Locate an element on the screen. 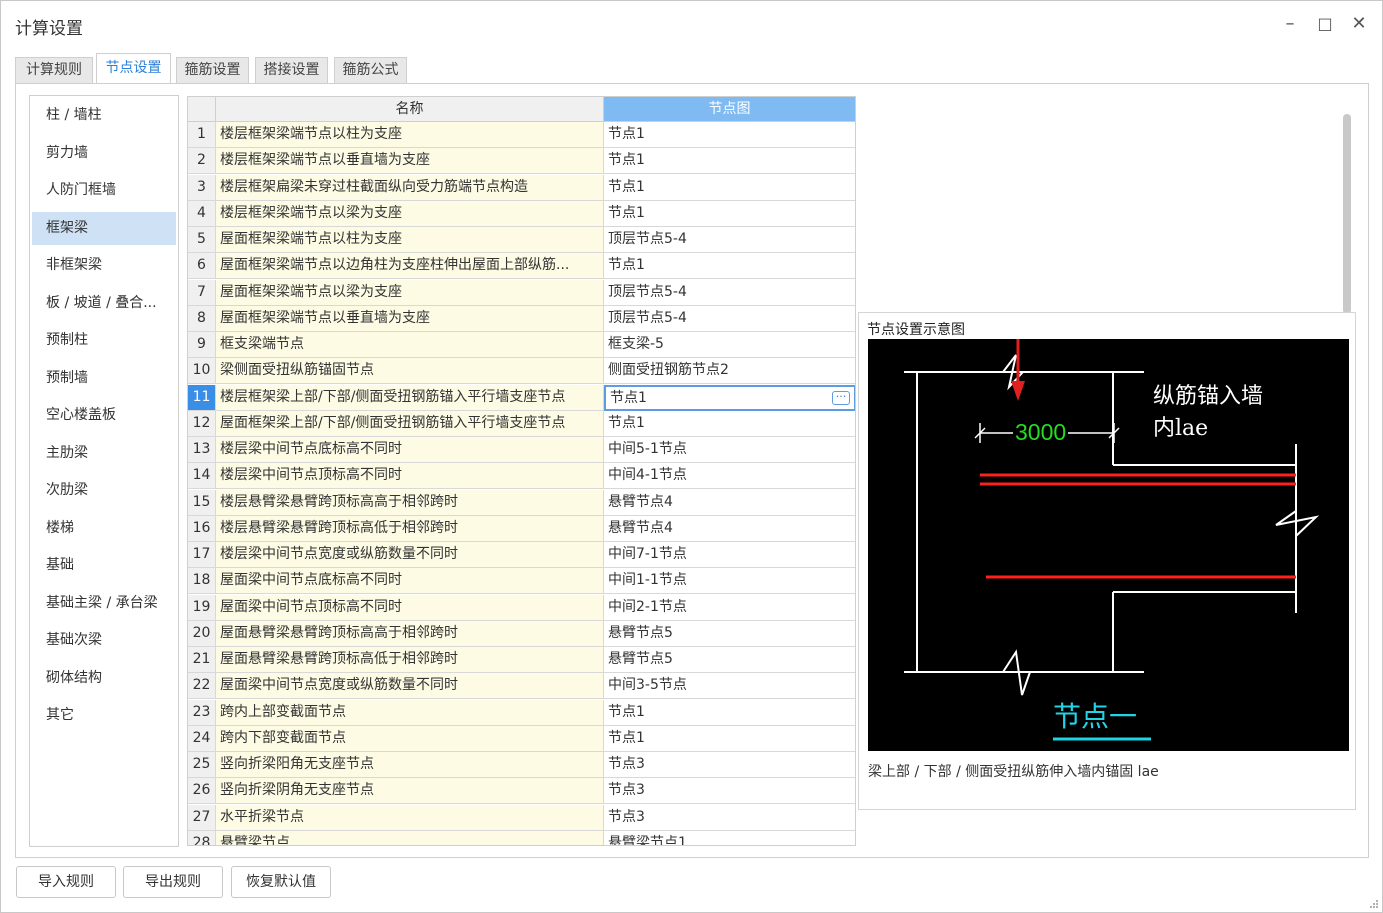  row-number: 18 is located at coordinates (202, 581).